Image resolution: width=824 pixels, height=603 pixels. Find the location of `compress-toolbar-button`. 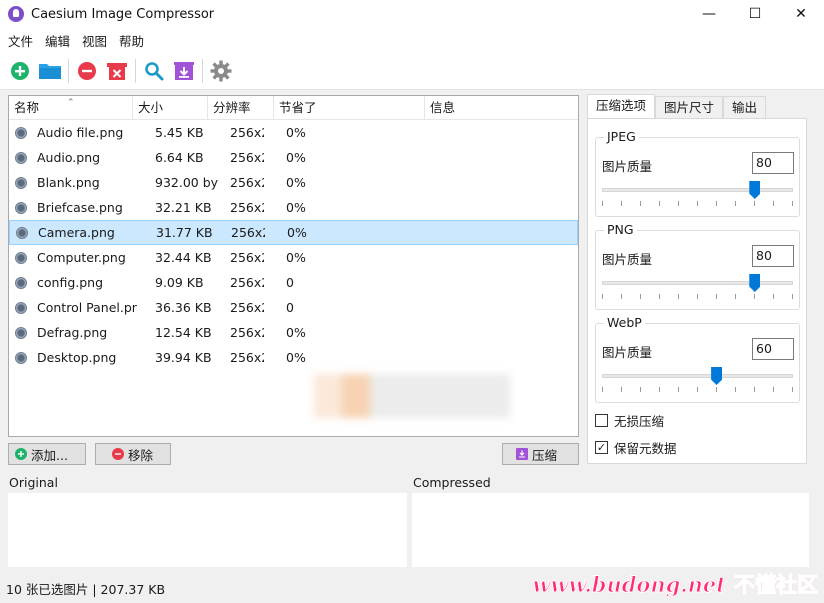

compress-toolbar-button is located at coordinates (184, 71).